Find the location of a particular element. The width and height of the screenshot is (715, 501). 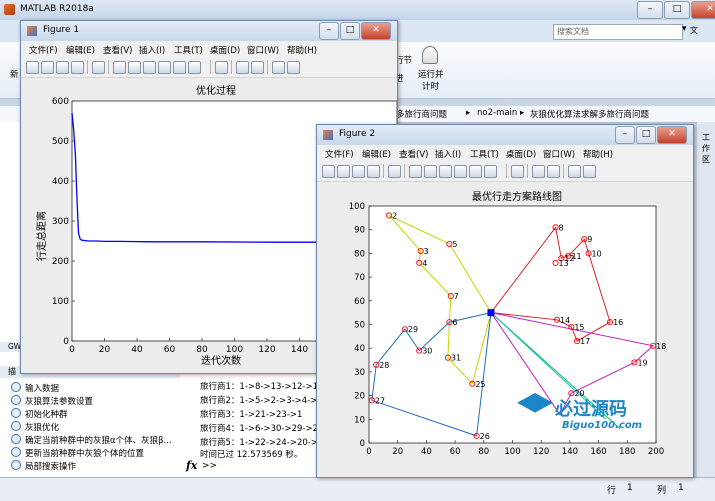

row-label: 行 is located at coordinates (612, 491).